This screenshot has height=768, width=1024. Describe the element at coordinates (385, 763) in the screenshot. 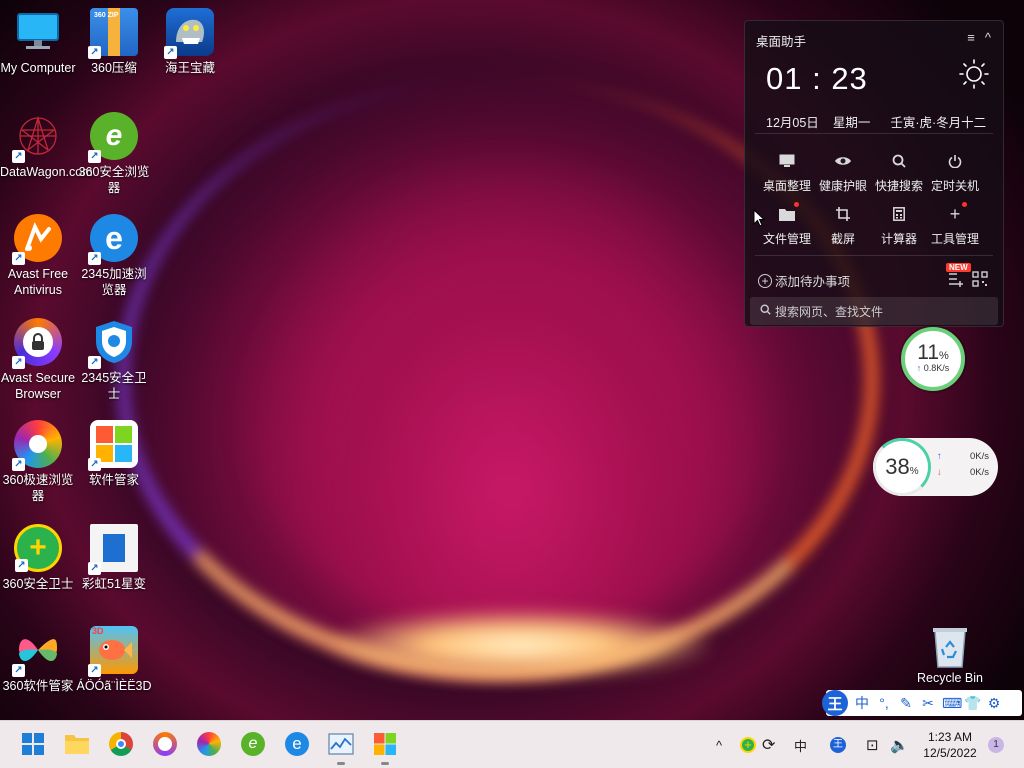

I see `running-indicator` at that location.